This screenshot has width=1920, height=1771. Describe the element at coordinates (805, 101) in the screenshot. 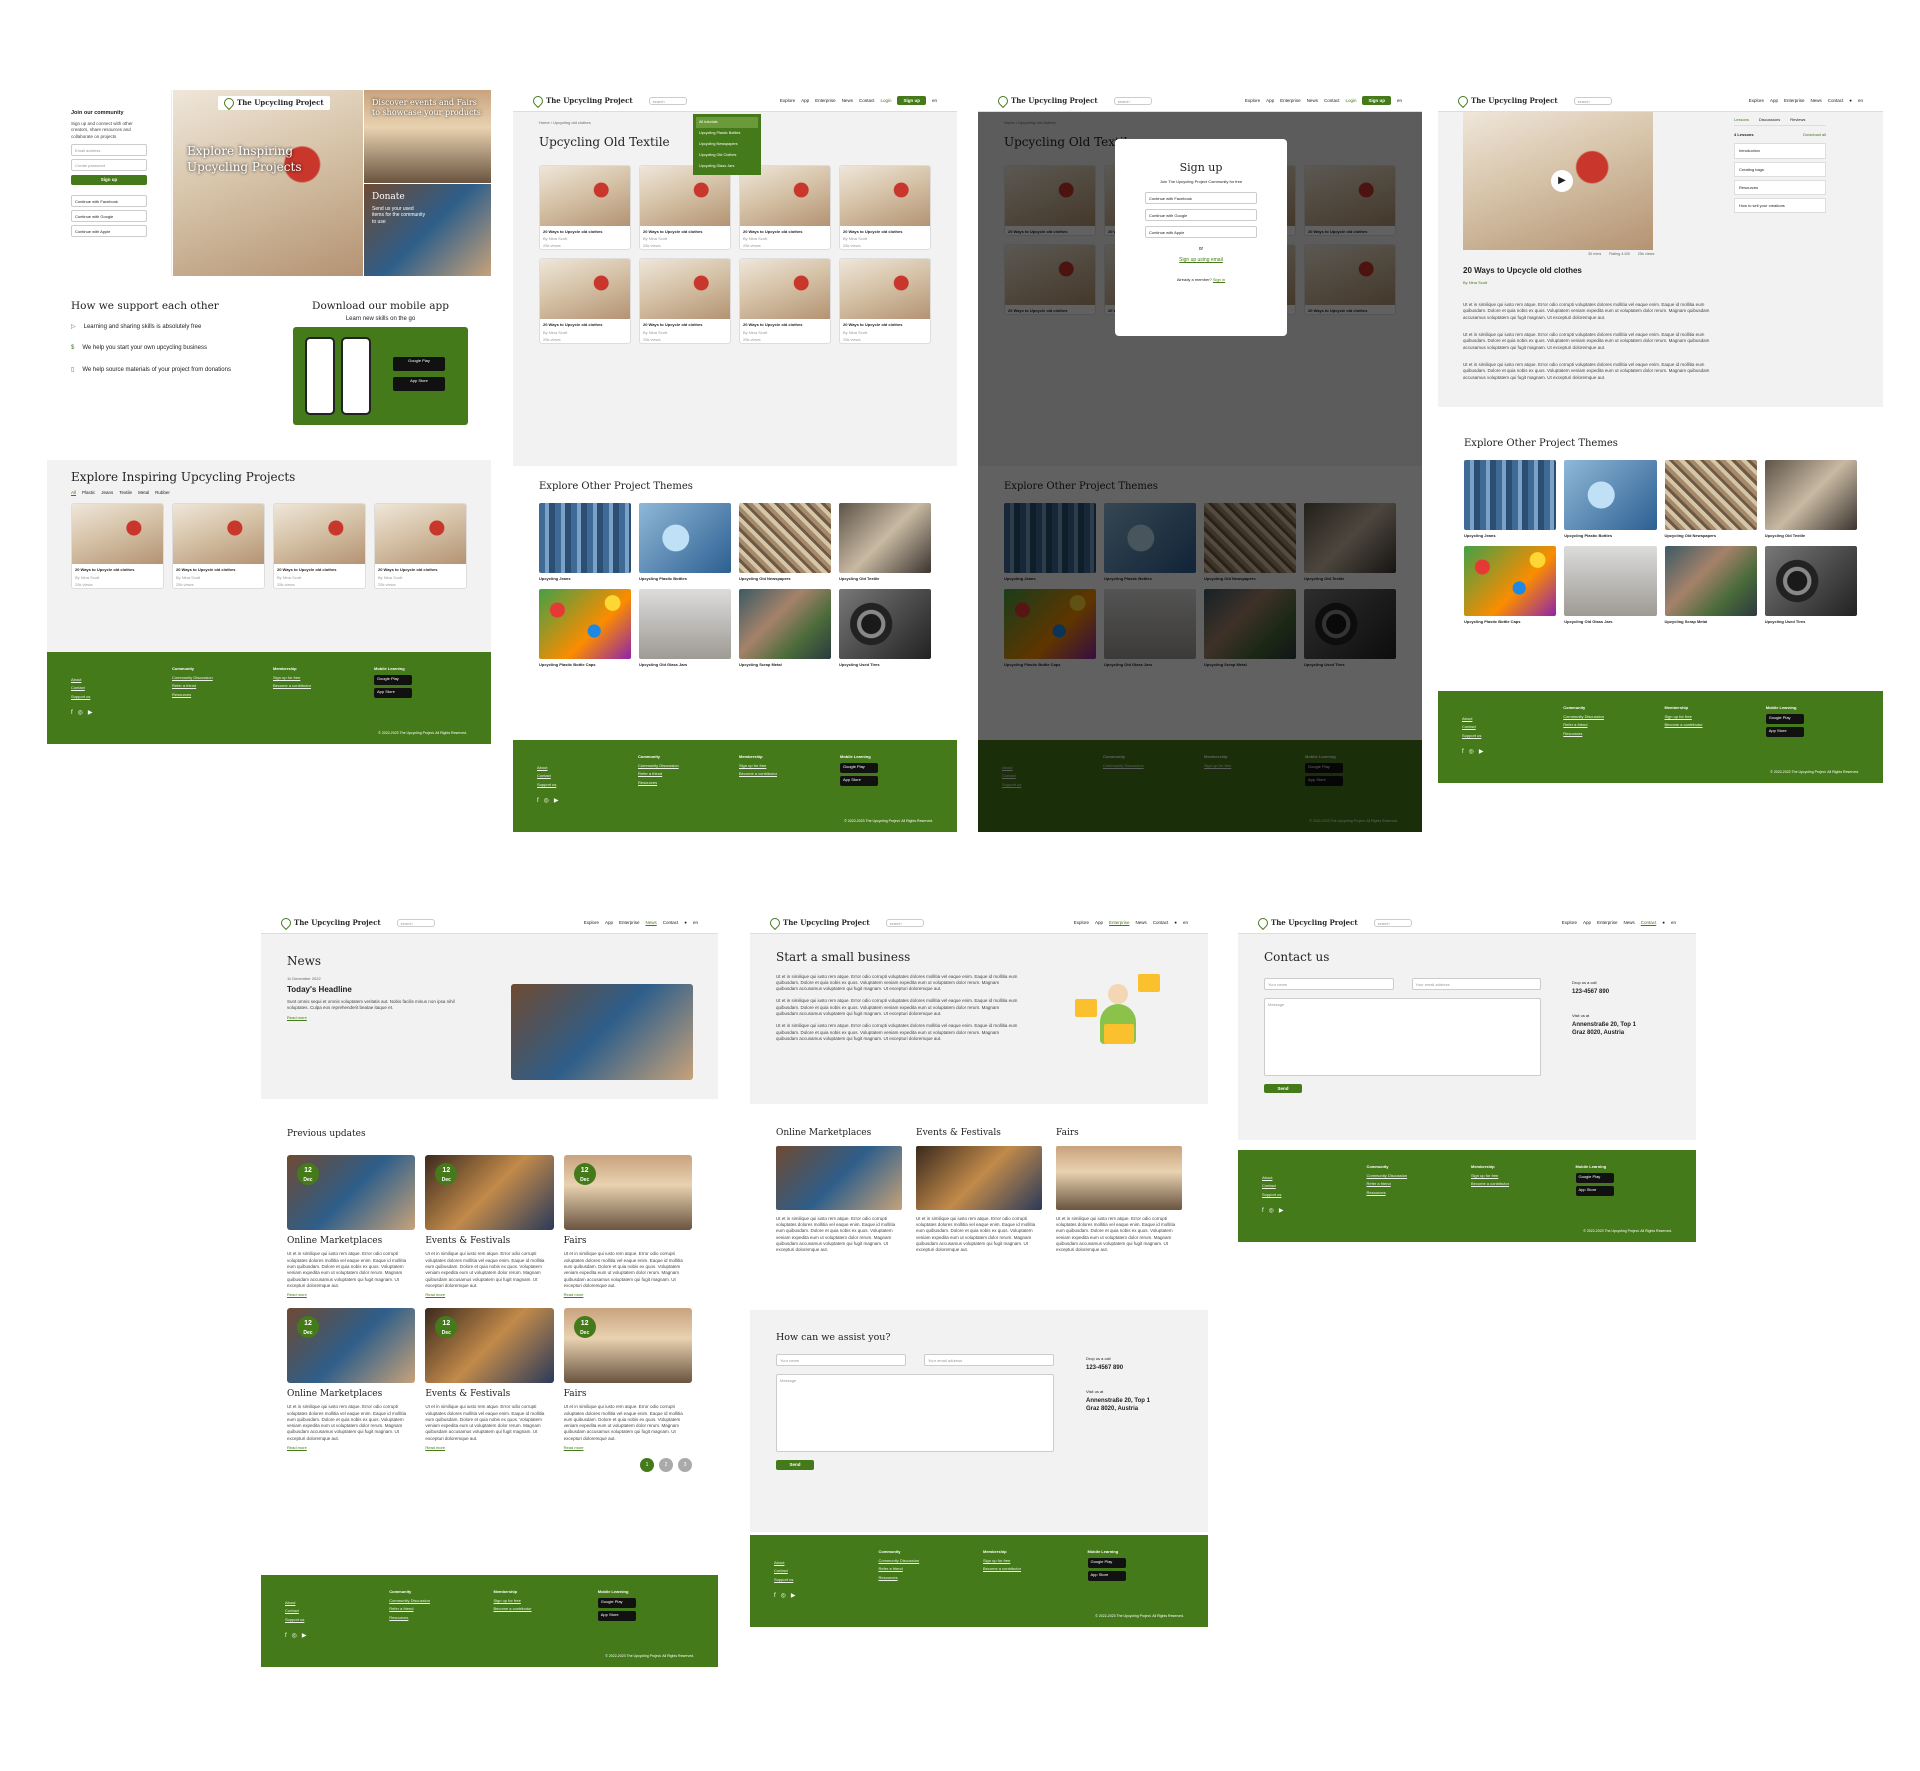

I see `nav-app: App` at that location.